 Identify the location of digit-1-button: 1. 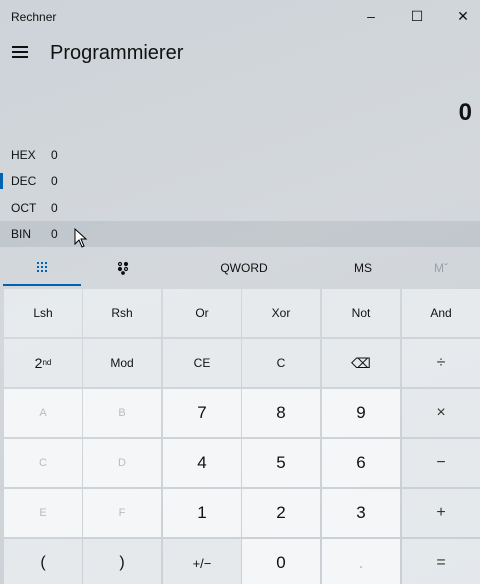
(202, 513).